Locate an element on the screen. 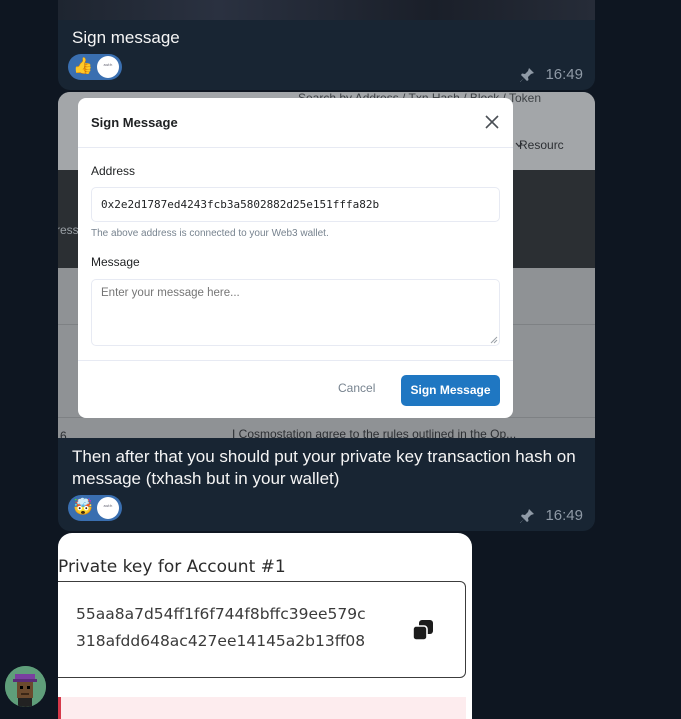 This screenshot has width=681, height=719. pixel-avatar-icon is located at coordinates (25, 686).